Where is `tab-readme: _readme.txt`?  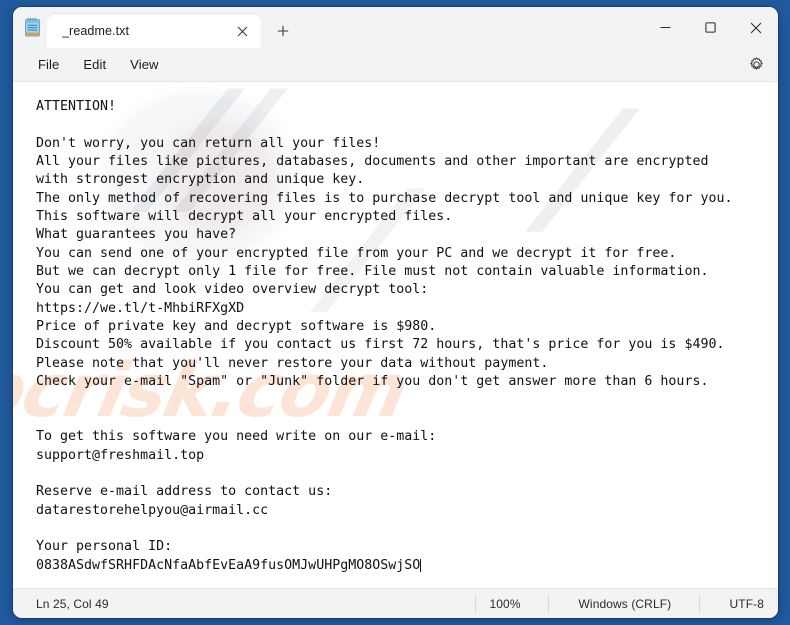 tab-readme: _readme.txt is located at coordinates (154, 31).